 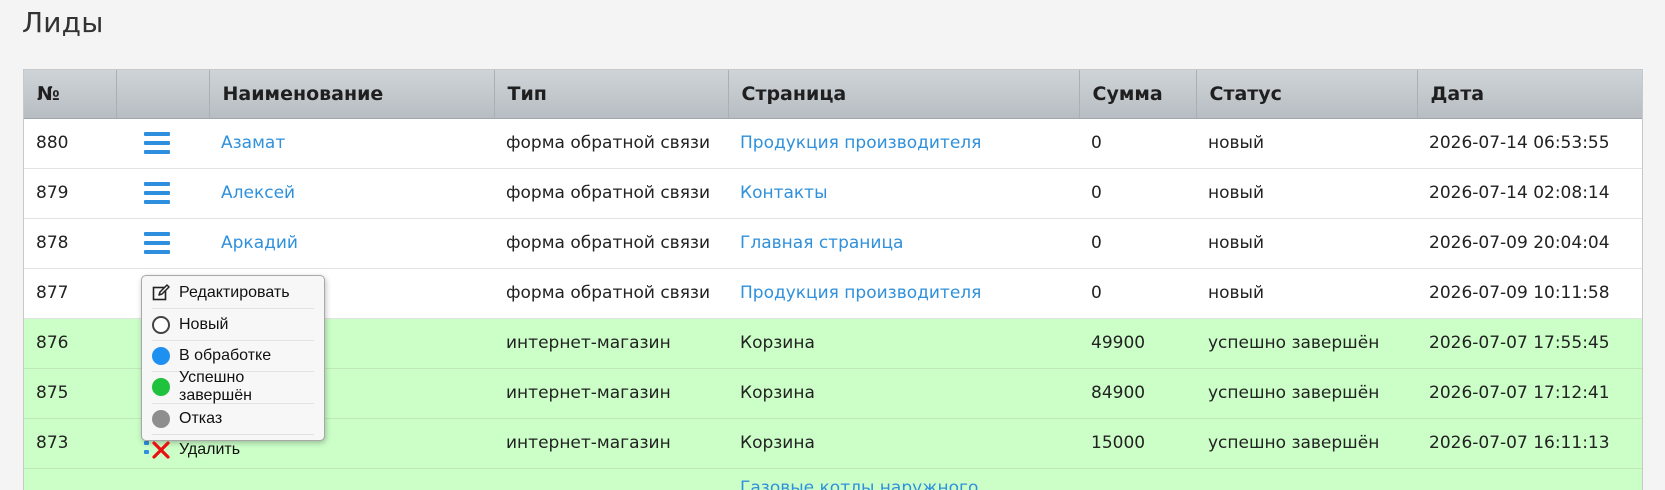 I want to click on cell-date: 2026-07-14 02:08:14, so click(x=1529, y=193).